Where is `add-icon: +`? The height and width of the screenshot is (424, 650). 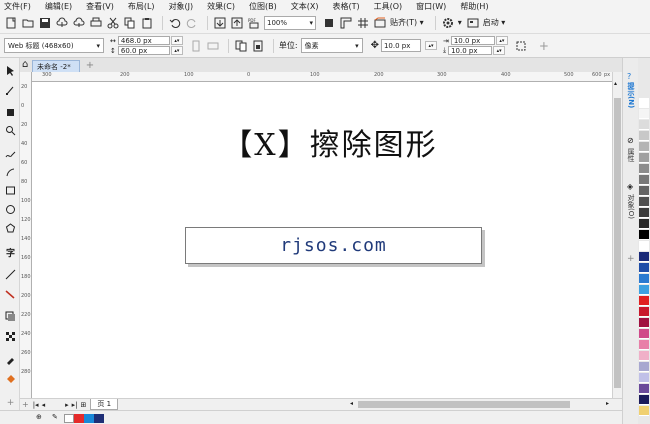
add-icon: + is located at coordinates (544, 46).